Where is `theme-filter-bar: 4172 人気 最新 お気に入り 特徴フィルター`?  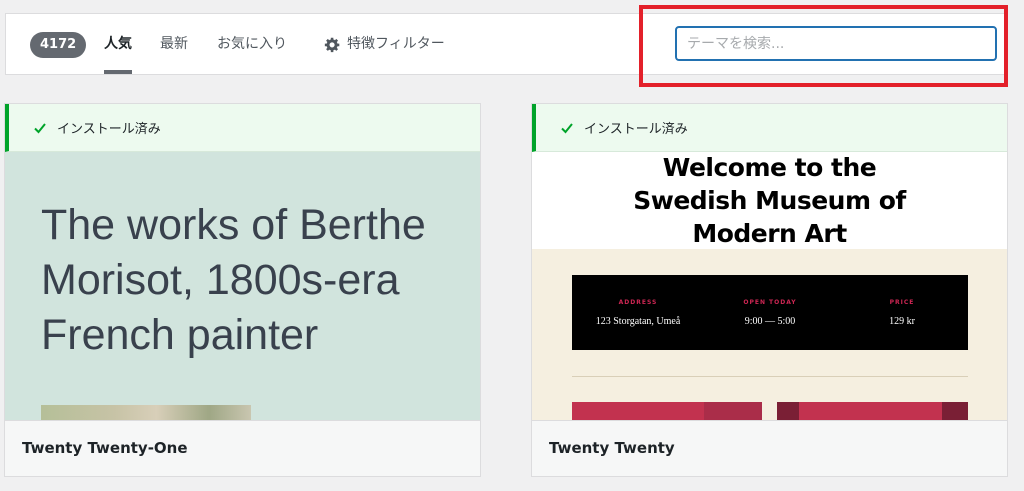
theme-filter-bar: 4172 人気 最新 お気に入り 特徴フィルター is located at coordinates (506, 44).